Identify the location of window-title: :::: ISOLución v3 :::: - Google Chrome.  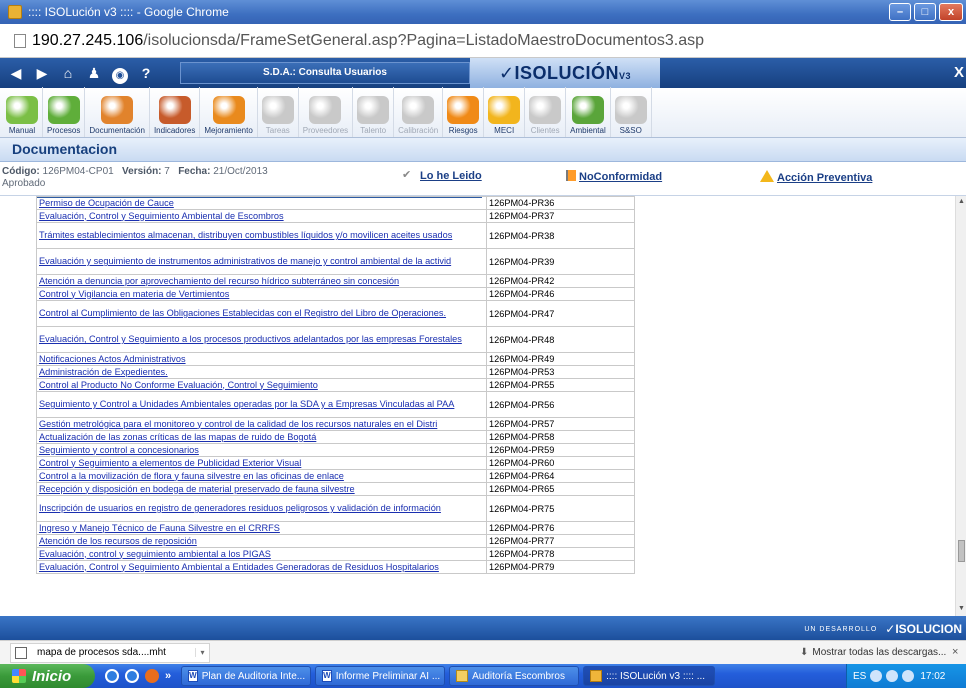
(128, 12).